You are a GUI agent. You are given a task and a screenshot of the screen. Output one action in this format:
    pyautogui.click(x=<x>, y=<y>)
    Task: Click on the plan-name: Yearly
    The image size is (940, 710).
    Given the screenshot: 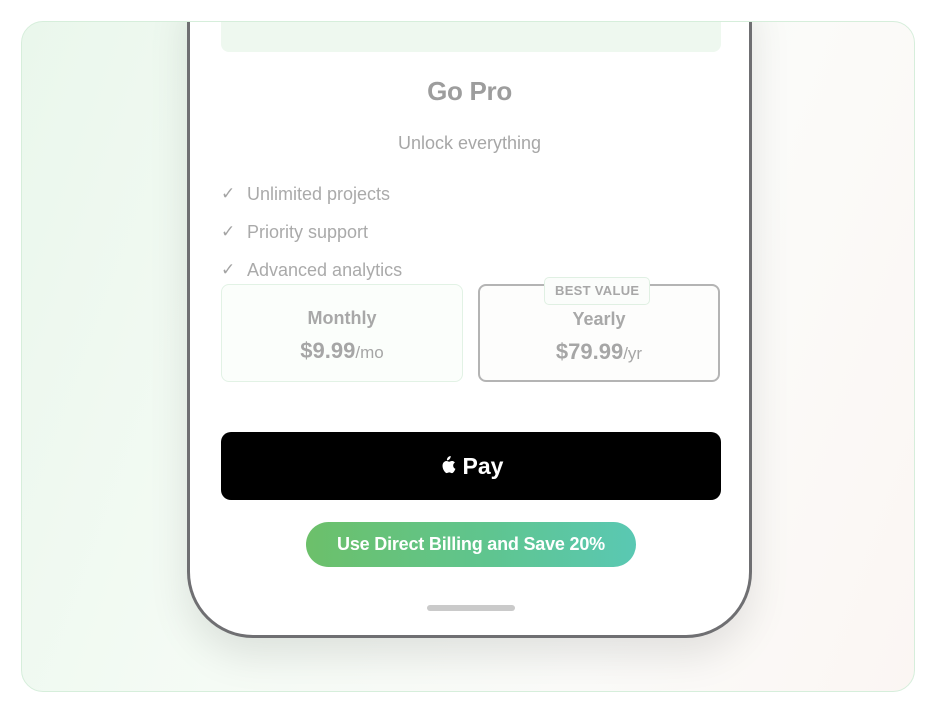 What is the action you would take?
    pyautogui.click(x=599, y=319)
    